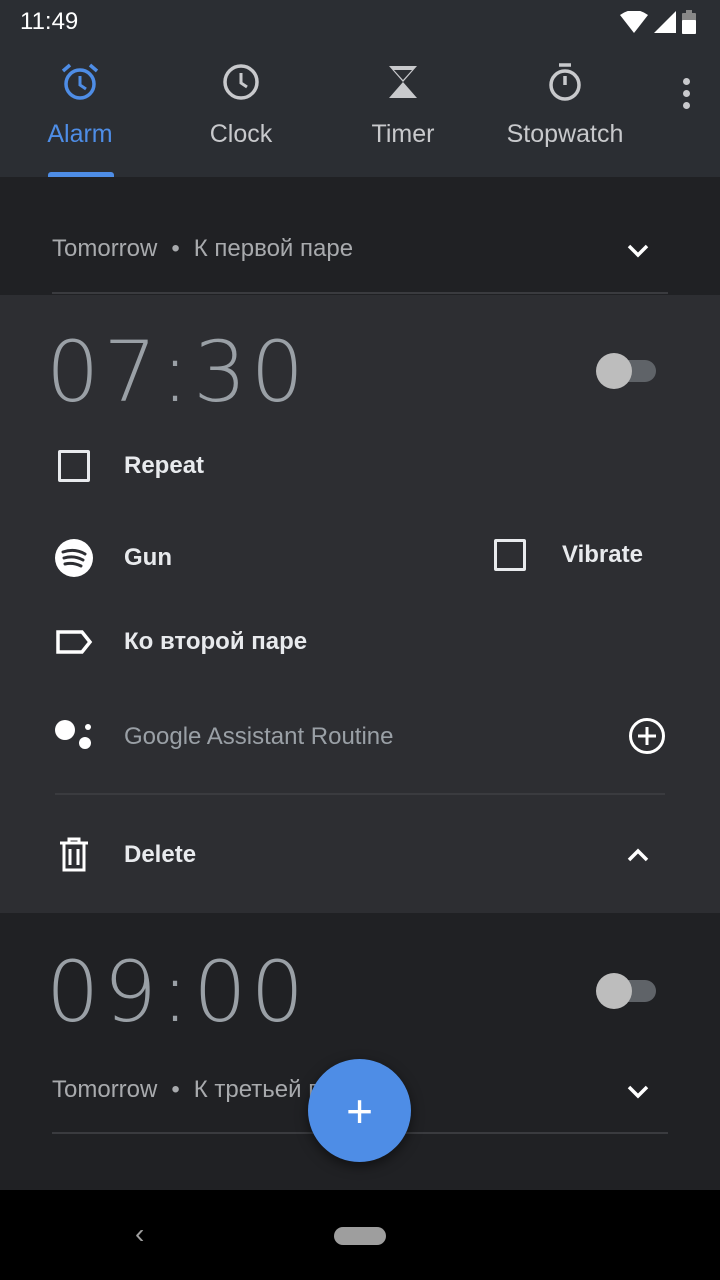  Describe the element at coordinates (689, 22) in the screenshot. I see `battery-icon` at that location.